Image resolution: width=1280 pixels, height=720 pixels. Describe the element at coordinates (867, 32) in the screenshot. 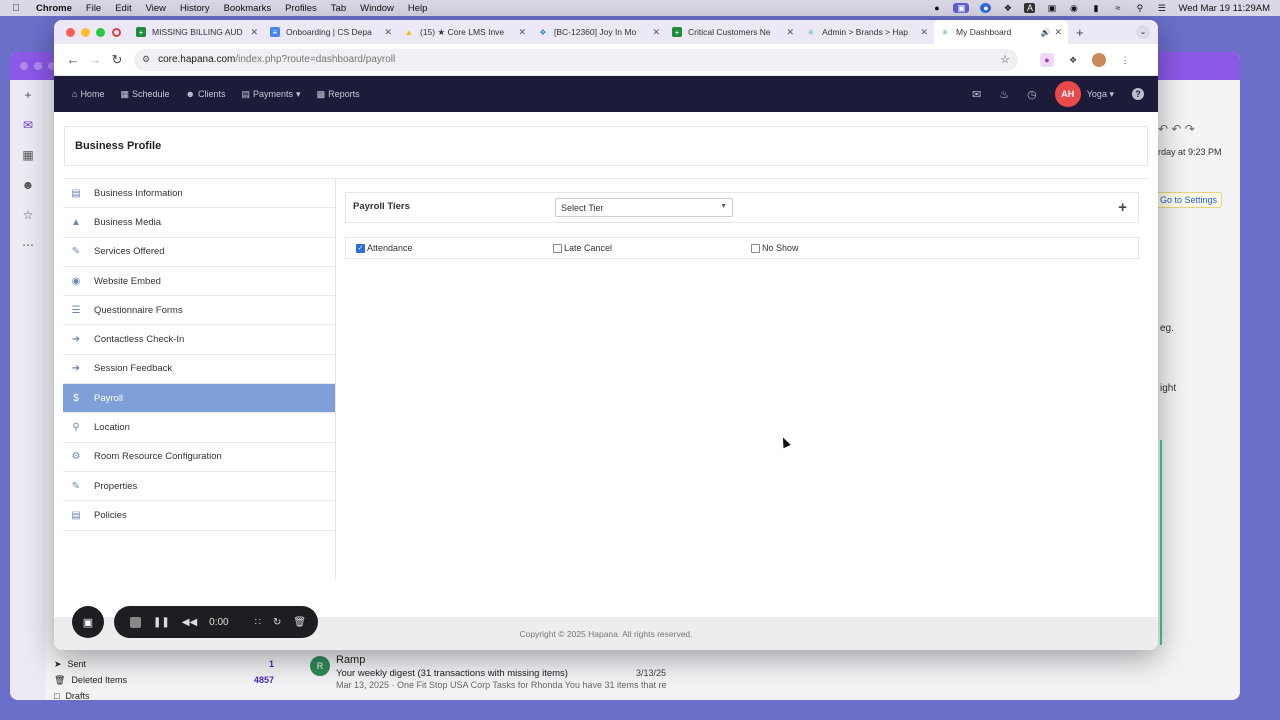

I see `tab-admin-brands: ✳ Admin > Brands > Hap ✕` at that location.